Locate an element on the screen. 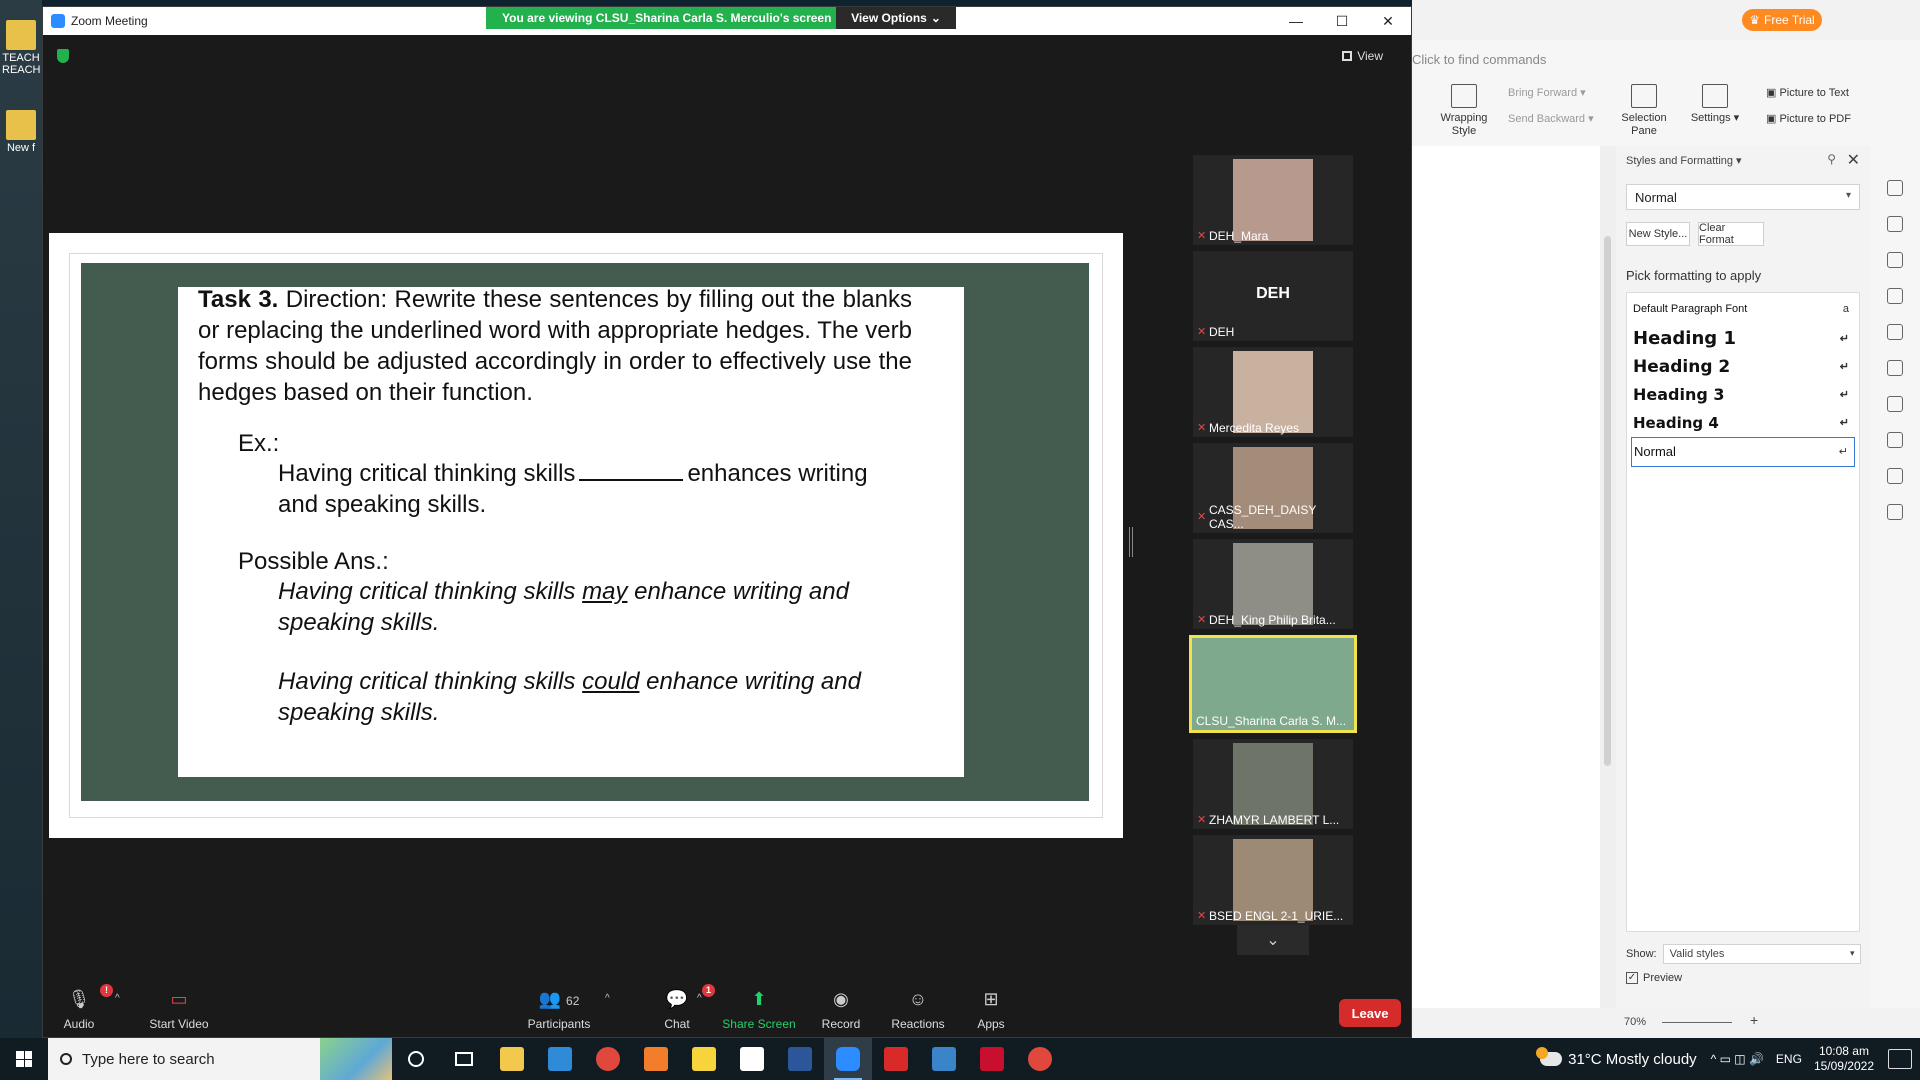  wrapping-style-button: Wrapping Style is located at coordinates (1464, 111).